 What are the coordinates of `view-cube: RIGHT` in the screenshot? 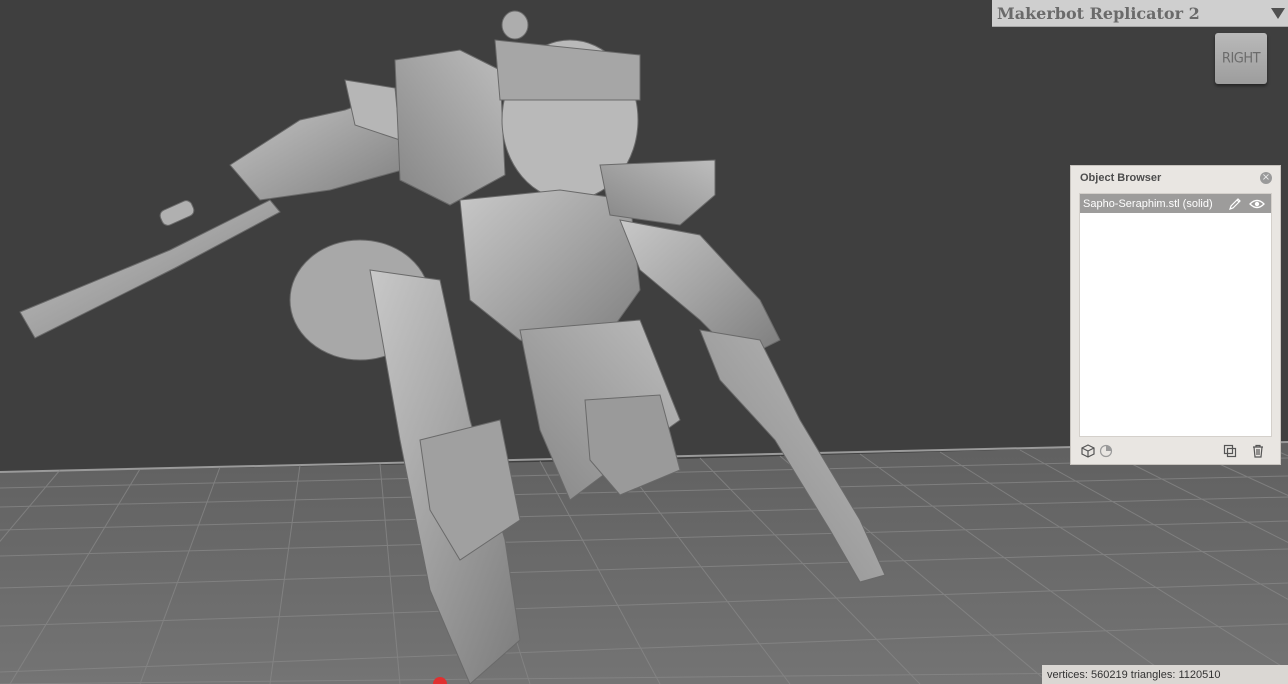 It's located at (1240, 58).